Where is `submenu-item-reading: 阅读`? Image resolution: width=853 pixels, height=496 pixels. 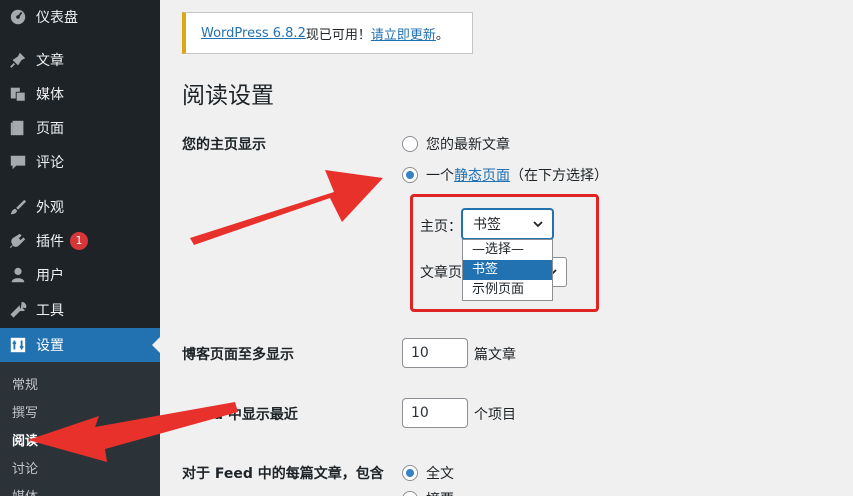
submenu-item-reading: 阅读 is located at coordinates (25, 439).